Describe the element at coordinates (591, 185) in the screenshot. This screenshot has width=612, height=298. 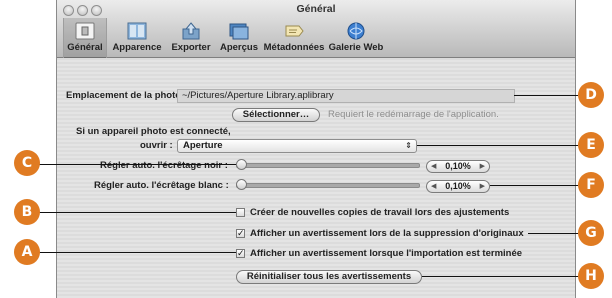
I see `callout-f: F` at that location.